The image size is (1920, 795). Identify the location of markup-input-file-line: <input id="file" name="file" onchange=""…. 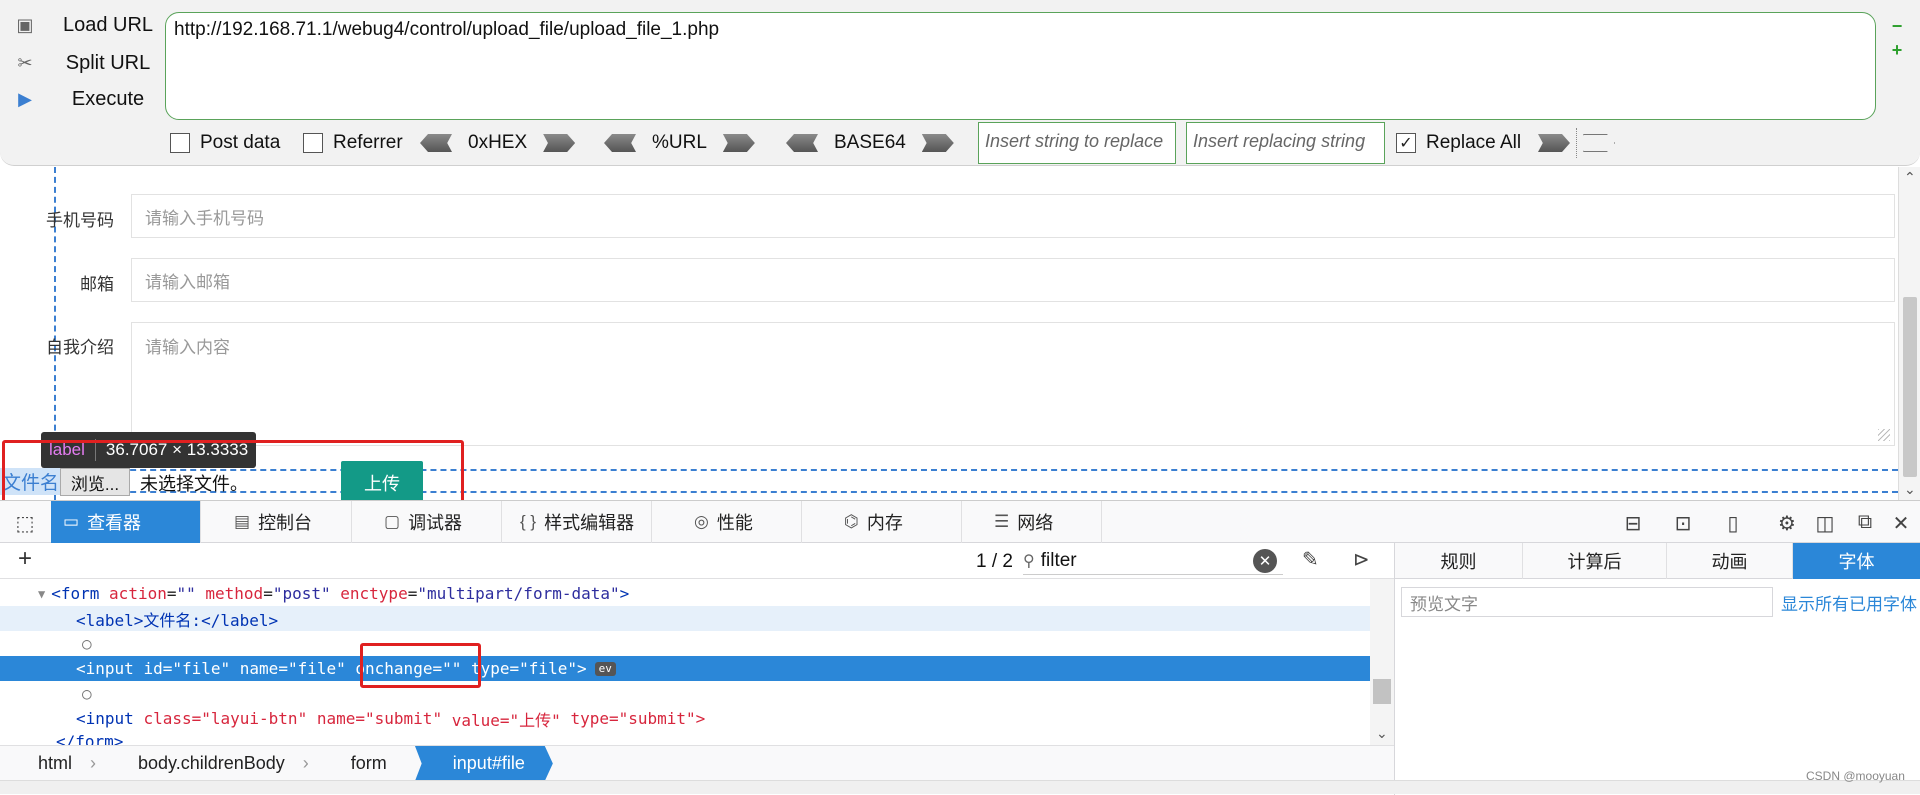
(685, 668).